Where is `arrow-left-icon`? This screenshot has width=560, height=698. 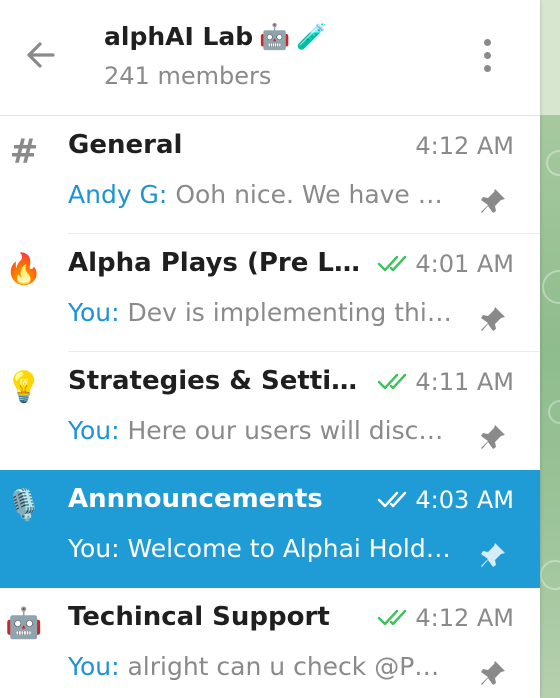
arrow-left-icon is located at coordinates (41, 55).